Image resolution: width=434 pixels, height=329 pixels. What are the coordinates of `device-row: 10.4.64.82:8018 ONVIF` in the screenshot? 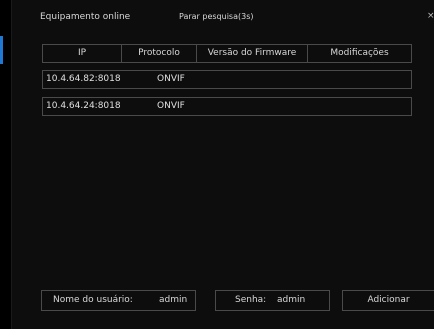 It's located at (227, 79).